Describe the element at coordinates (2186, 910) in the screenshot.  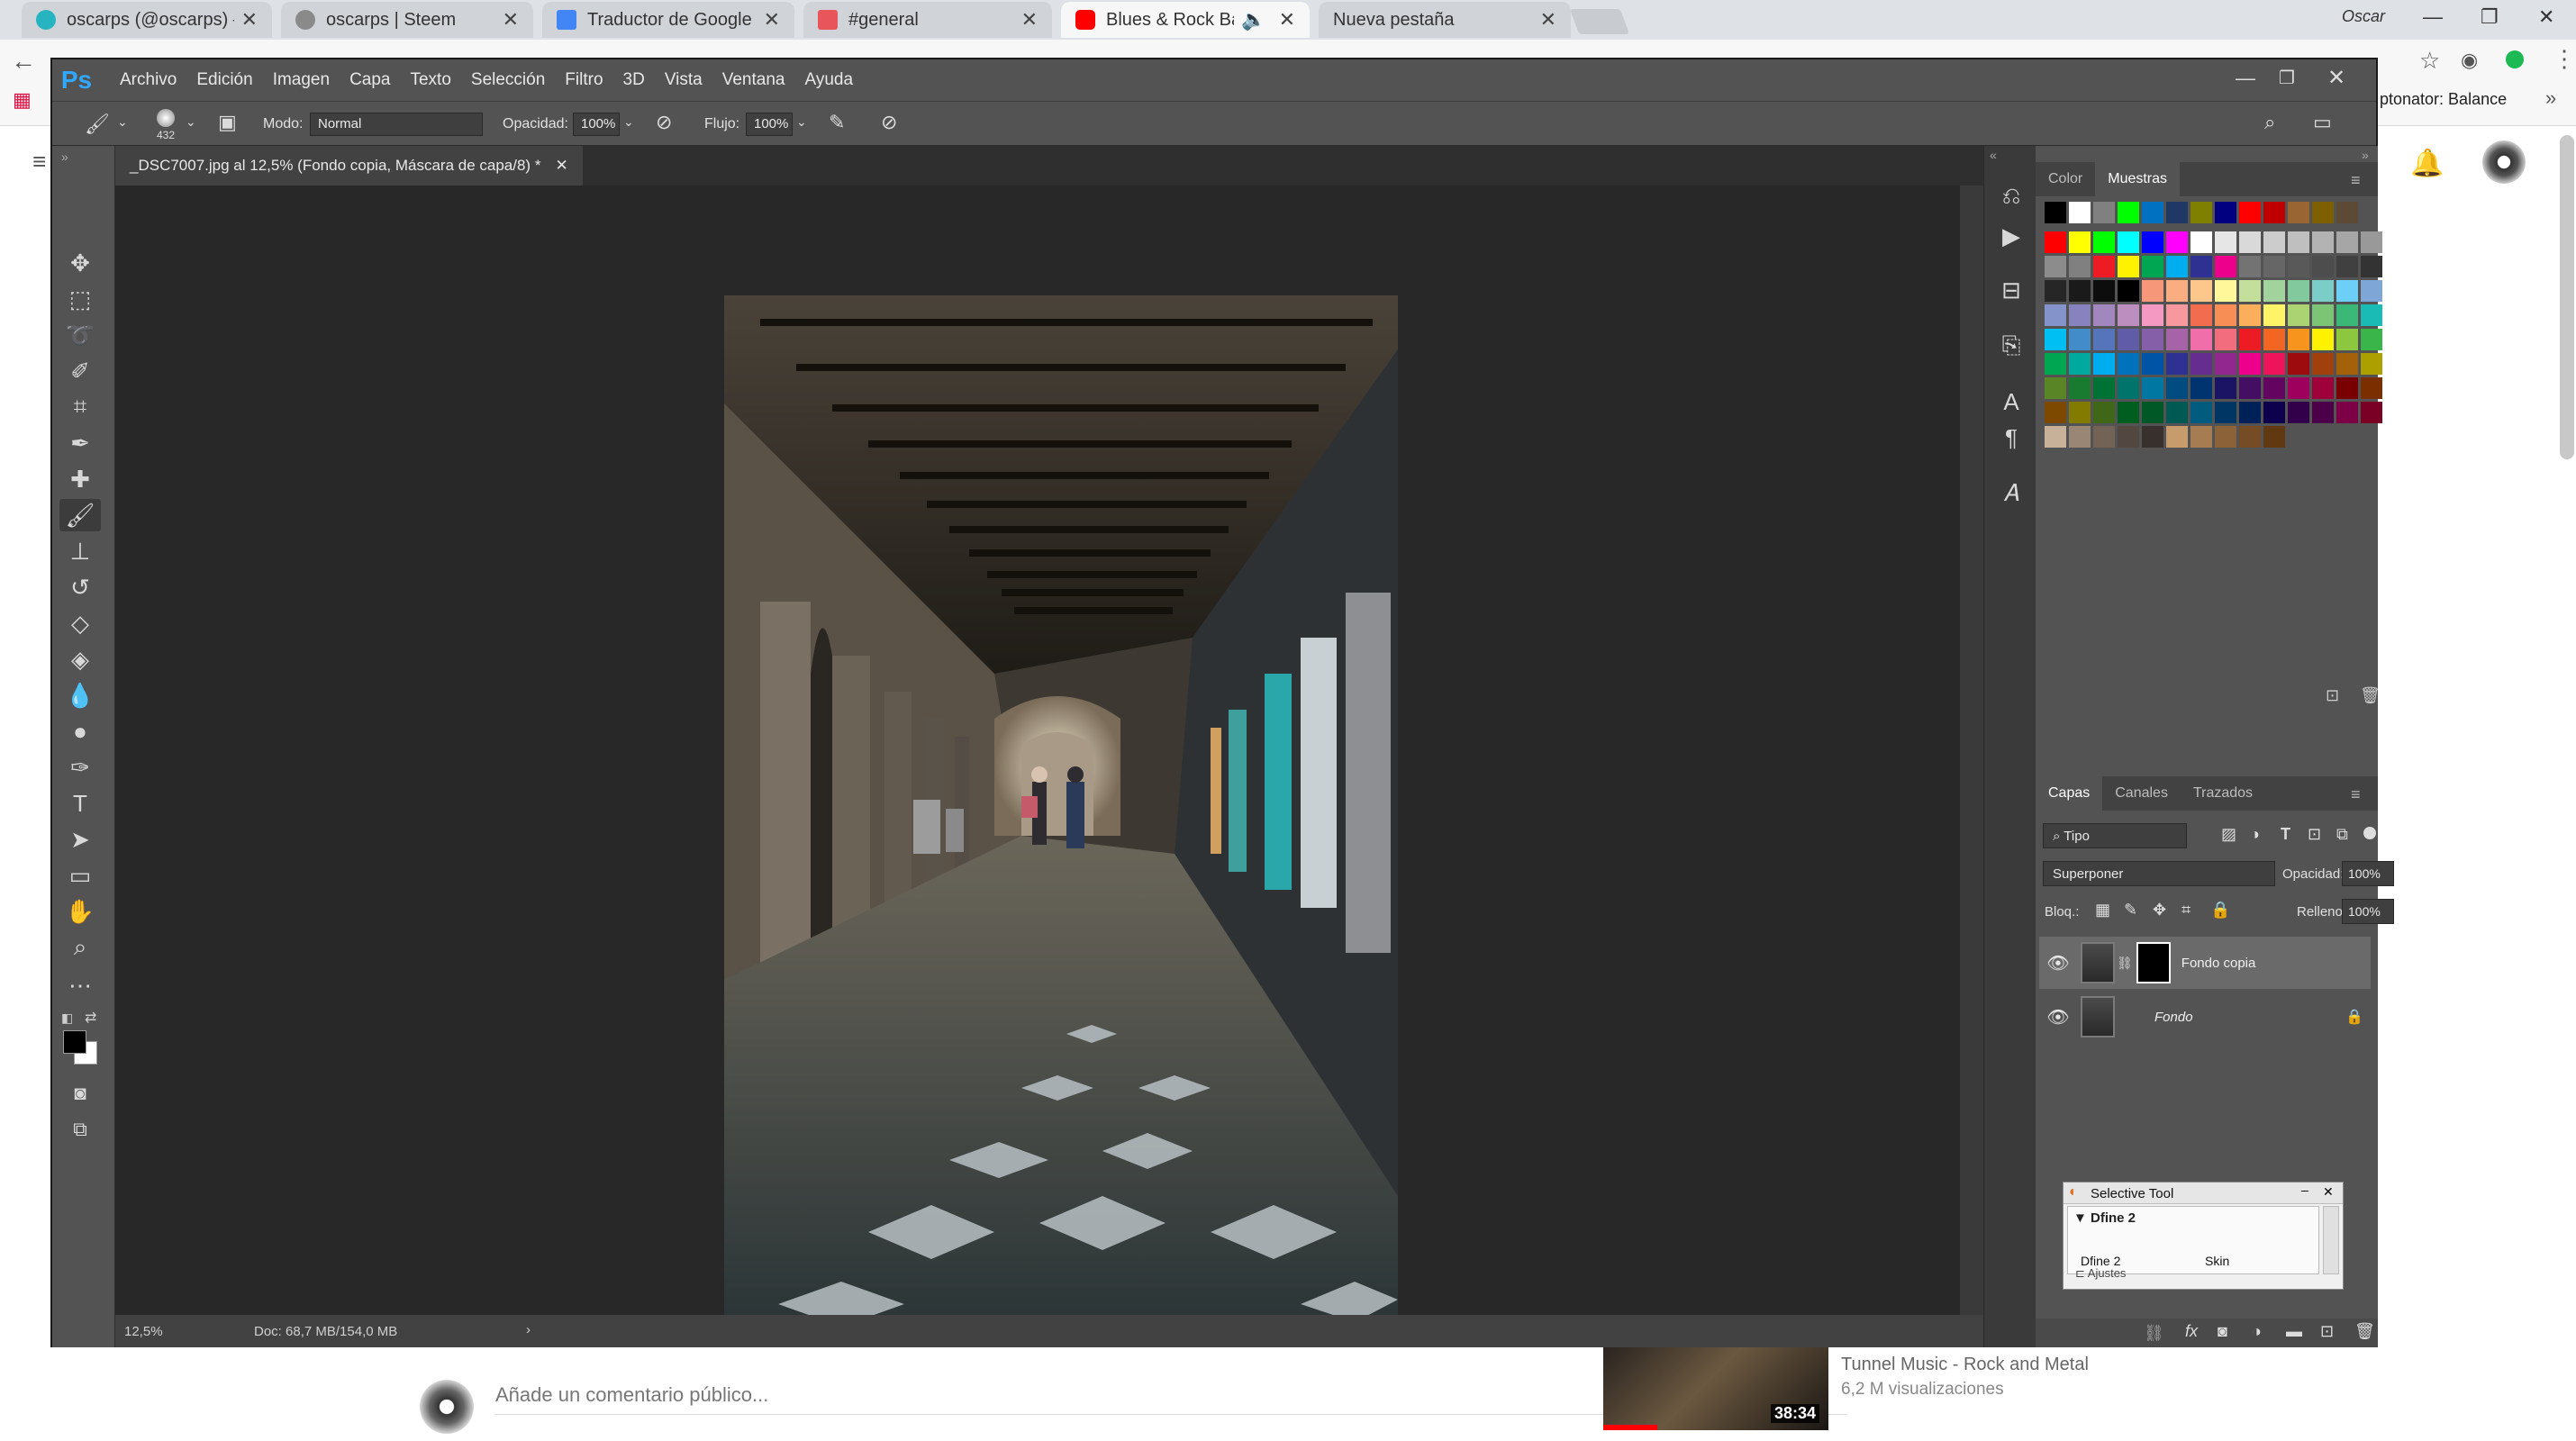
I see `lock-artboard-icon: ⌗` at that location.